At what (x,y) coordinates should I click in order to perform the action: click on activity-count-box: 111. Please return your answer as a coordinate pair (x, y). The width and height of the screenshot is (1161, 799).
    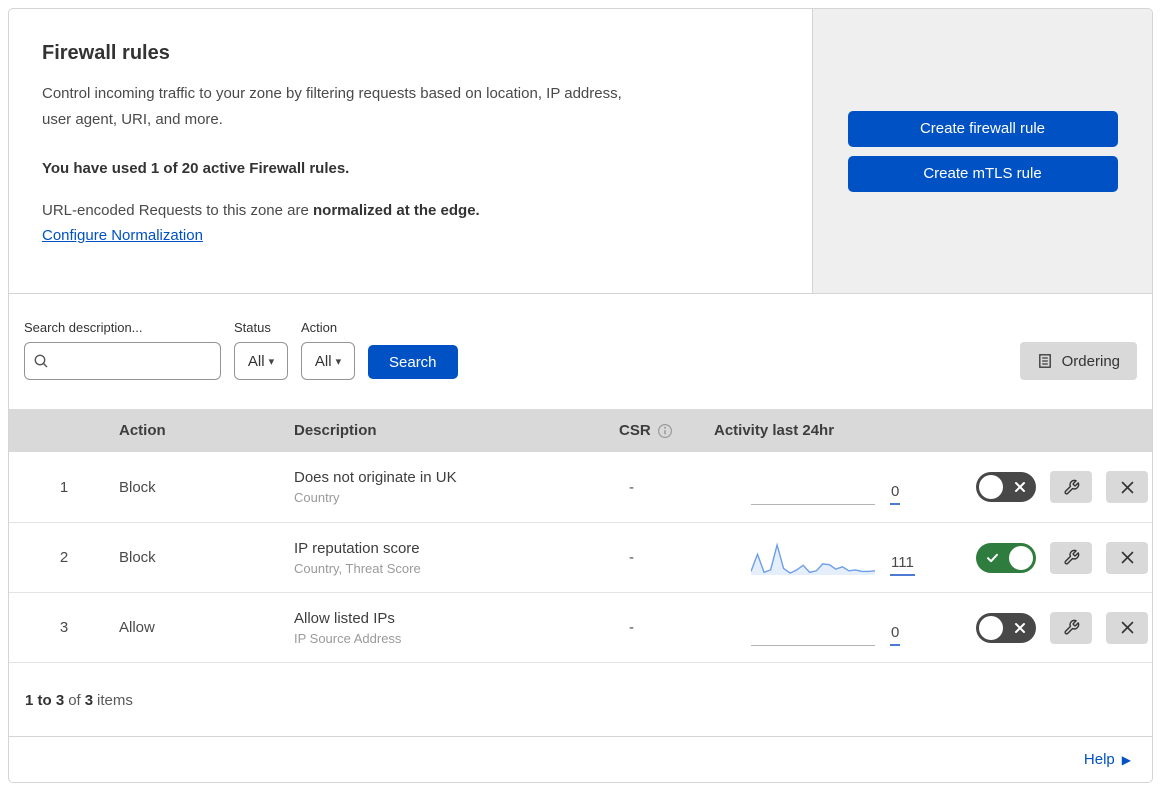
    Looking at the image, I should click on (911, 565).